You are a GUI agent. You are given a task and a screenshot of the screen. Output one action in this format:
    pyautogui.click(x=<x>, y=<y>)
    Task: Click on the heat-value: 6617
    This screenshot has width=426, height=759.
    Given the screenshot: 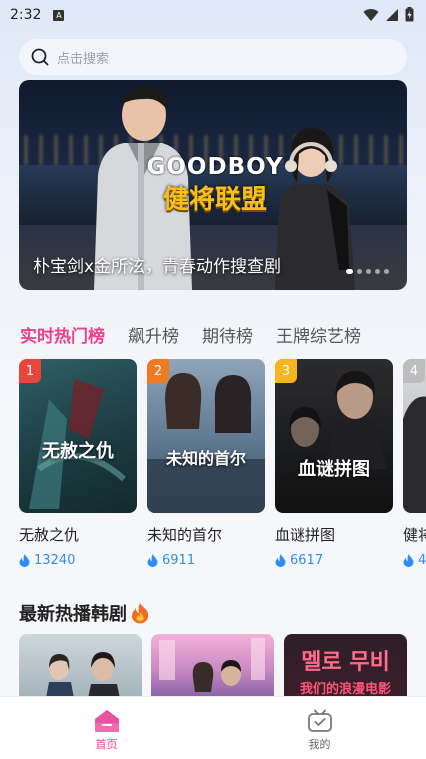 What is the action you would take?
    pyautogui.click(x=307, y=560)
    